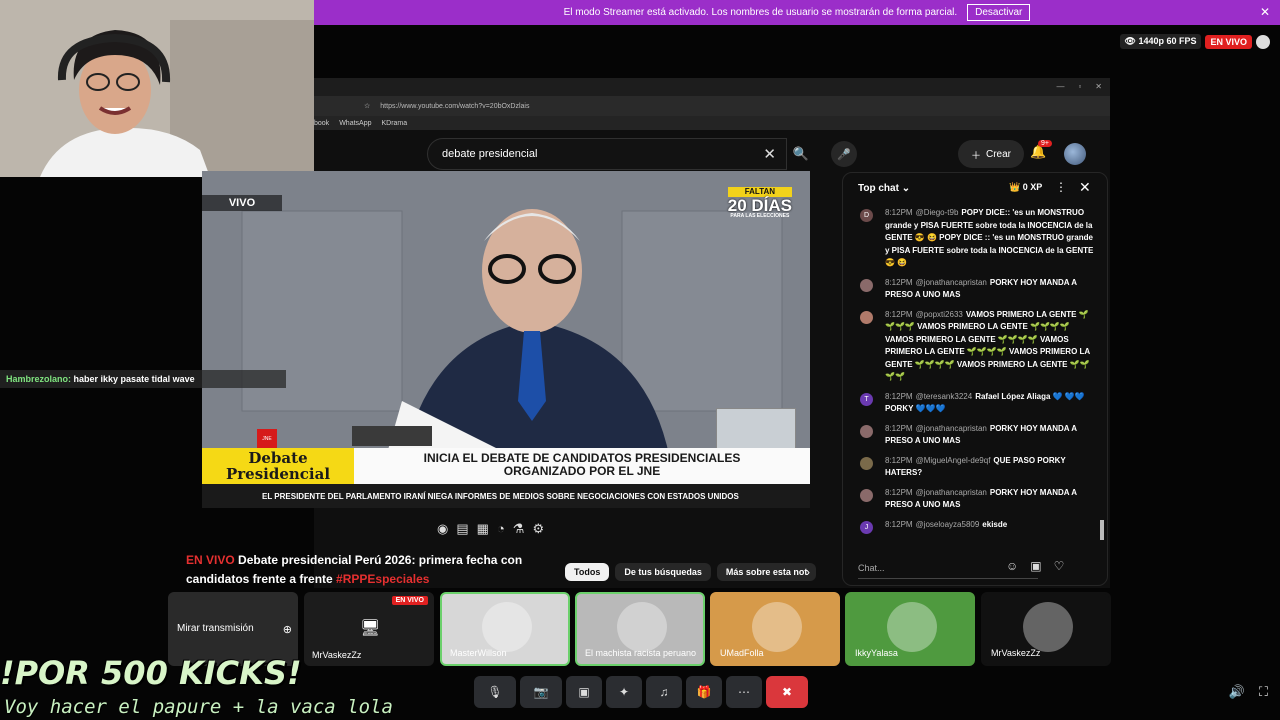 Image resolution: width=1280 pixels, height=720 pixels. What do you see at coordinates (1167, 41) in the screenshot?
I see `quality-text: 1440p 60 FPS` at bounding box center [1167, 41].